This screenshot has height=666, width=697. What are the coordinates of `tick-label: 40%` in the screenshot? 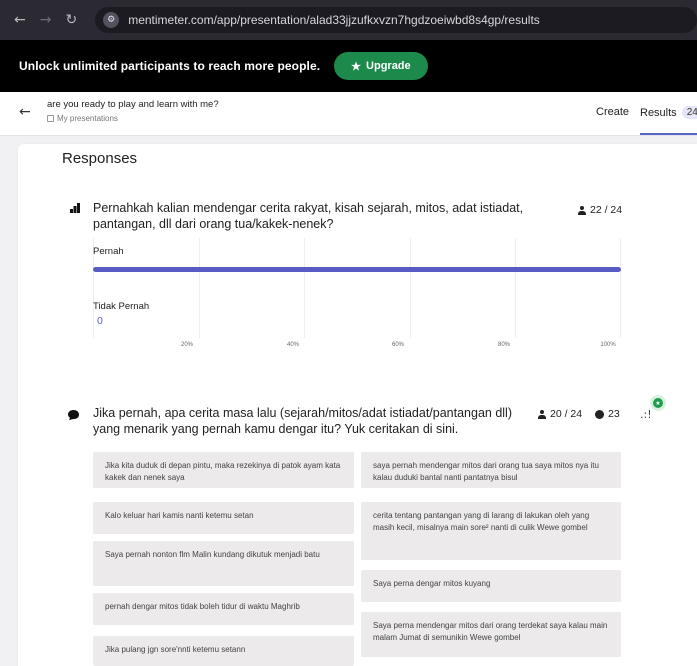 It's located at (293, 345).